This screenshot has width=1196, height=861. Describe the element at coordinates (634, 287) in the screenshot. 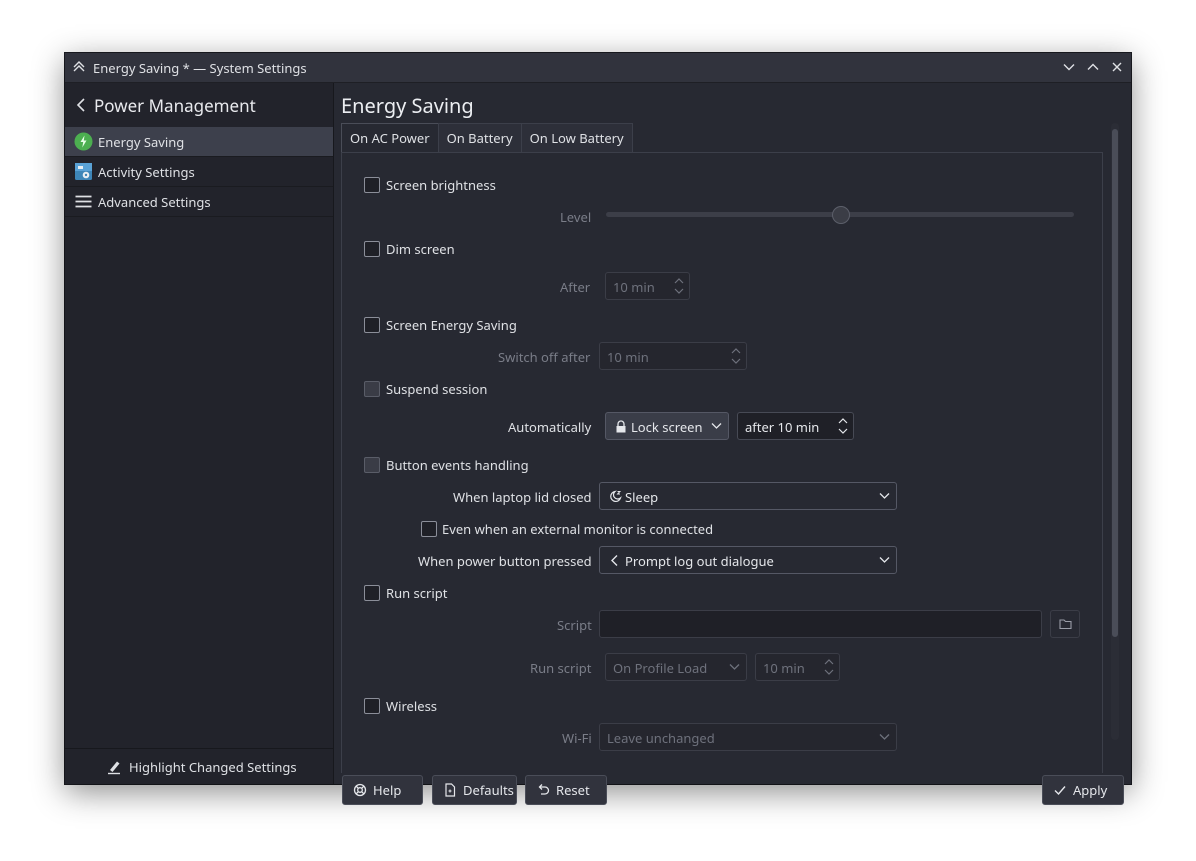

I see `dim-after-value: 10 min` at that location.